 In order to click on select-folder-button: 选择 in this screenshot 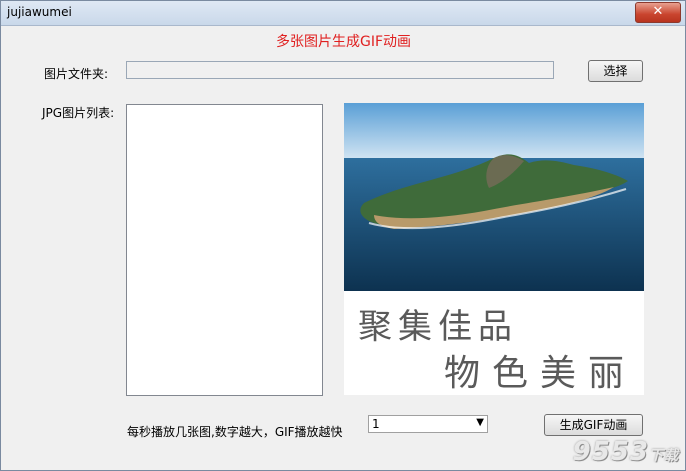, I will do `click(615, 71)`.